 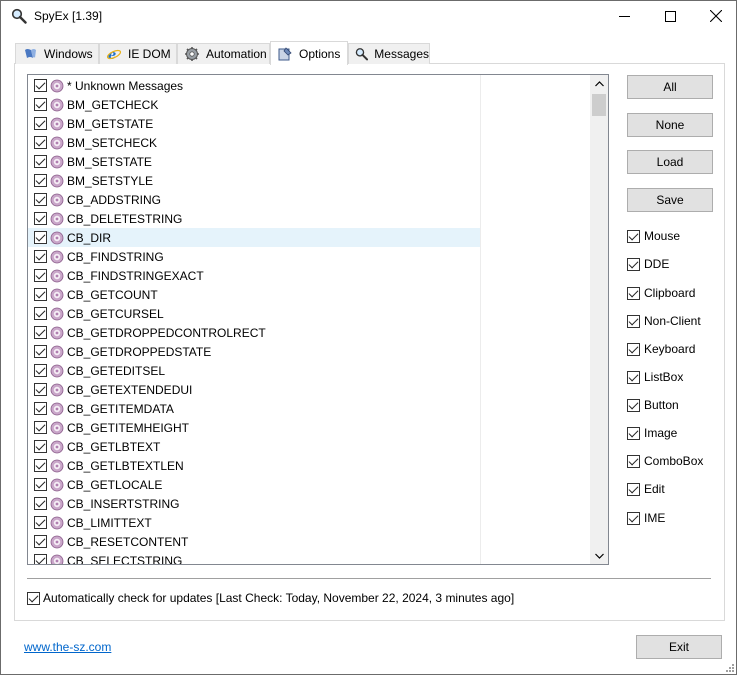 I want to click on filter-image-checkbox: Image, so click(x=652, y=433).